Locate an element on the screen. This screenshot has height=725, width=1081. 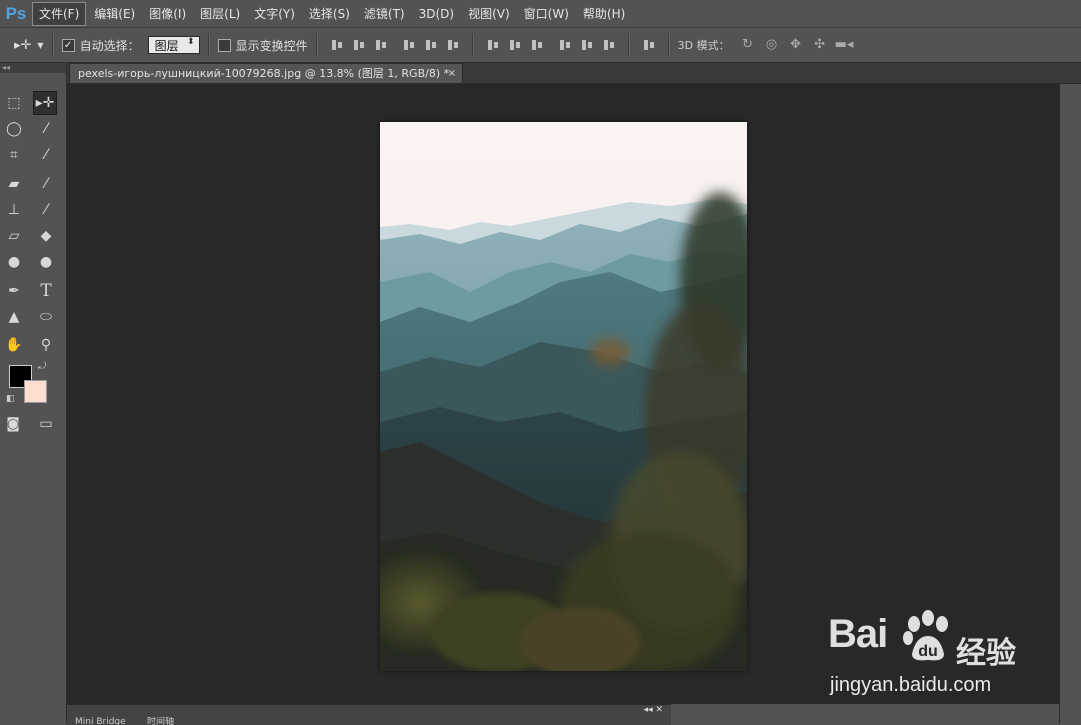
tool-preset-picker: ▸✛ ▼ is located at coordinates (29, 45).